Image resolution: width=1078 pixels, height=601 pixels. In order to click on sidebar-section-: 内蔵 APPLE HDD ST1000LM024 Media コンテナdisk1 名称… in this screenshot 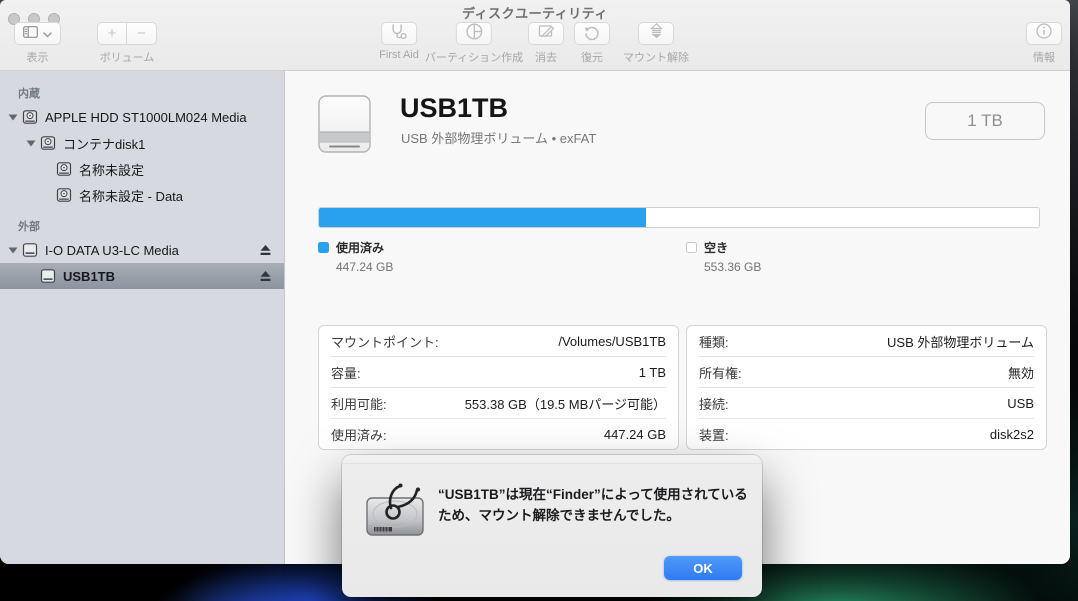, I will do `click(142, 144)`.